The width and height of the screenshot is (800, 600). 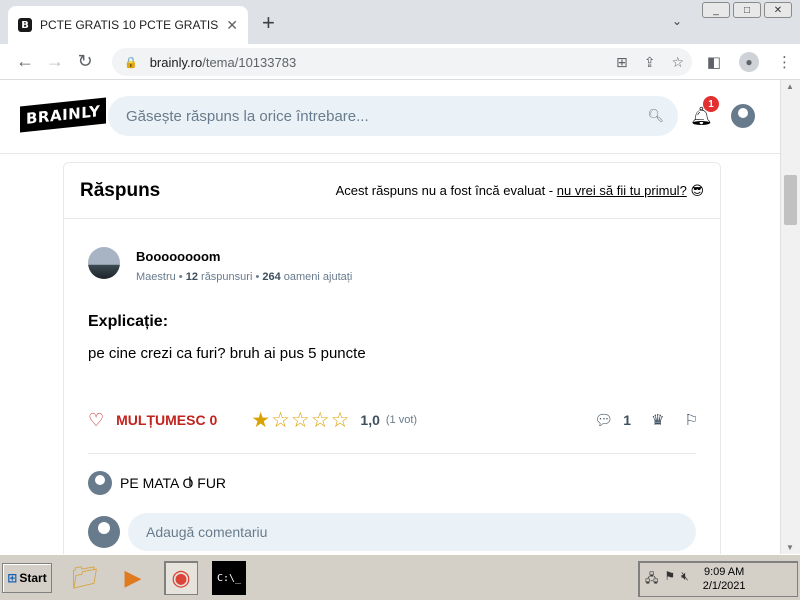 I want to click on media-player-icon: ▶, so click(x=133, y=578).